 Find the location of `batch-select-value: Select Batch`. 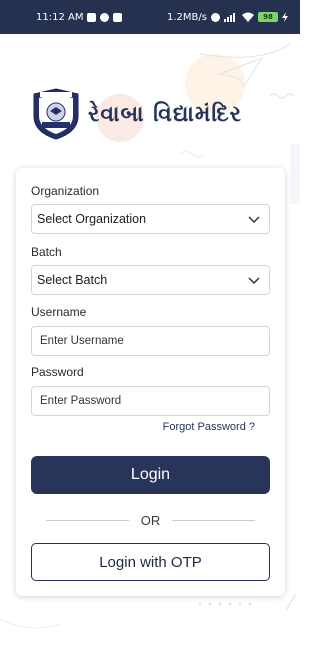

batch-select-value: Select Batch is located at coordinates (72, 280).